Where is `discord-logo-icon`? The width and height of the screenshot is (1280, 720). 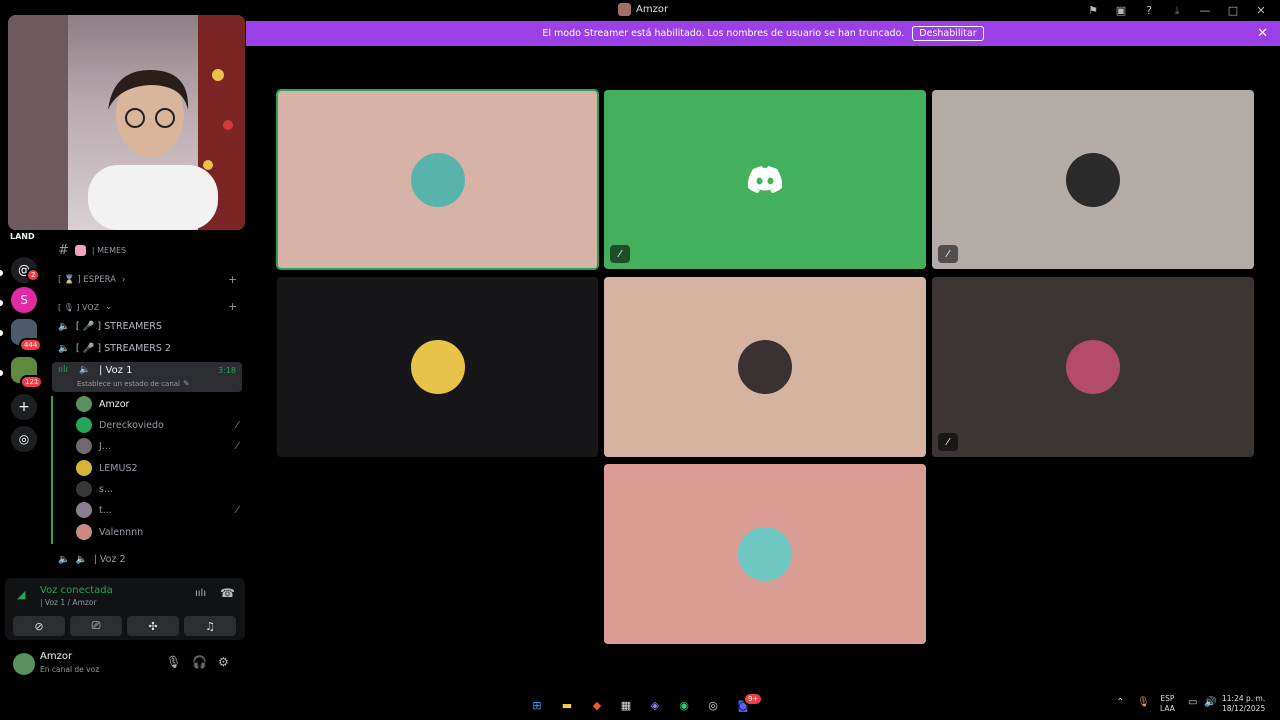
discord-logo-icon is located at coordinates (765, 179).